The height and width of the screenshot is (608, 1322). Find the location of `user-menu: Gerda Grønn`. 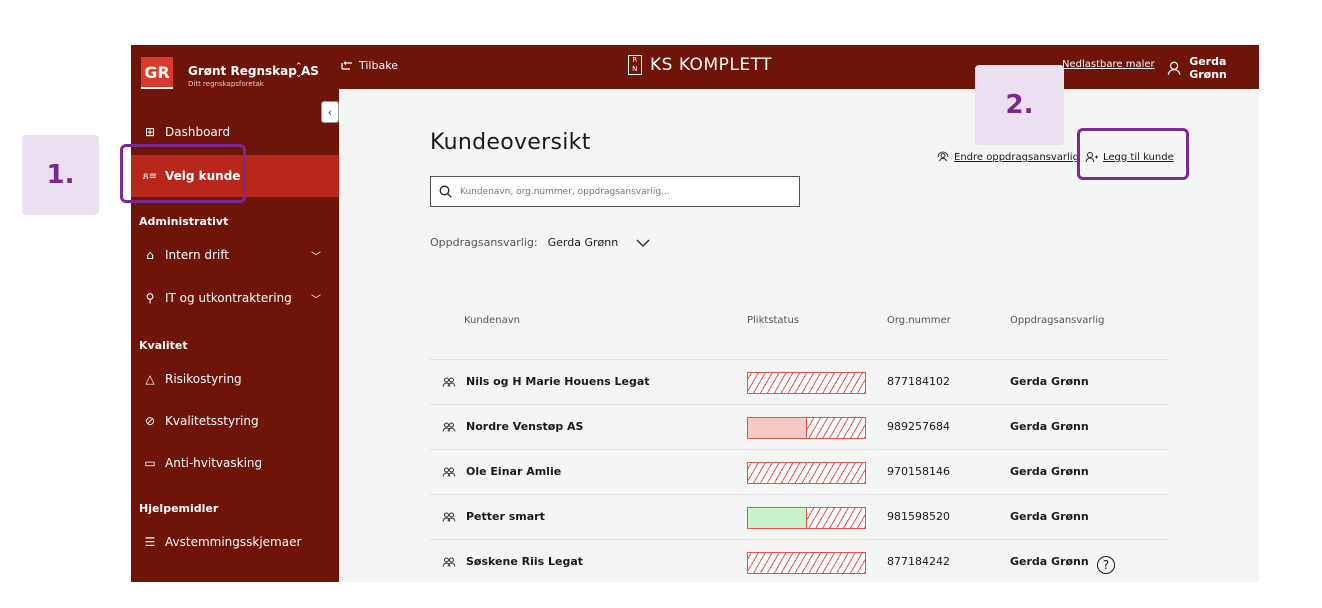

user-menu: Gerda Grønn is located at coordinates (1213, 68).